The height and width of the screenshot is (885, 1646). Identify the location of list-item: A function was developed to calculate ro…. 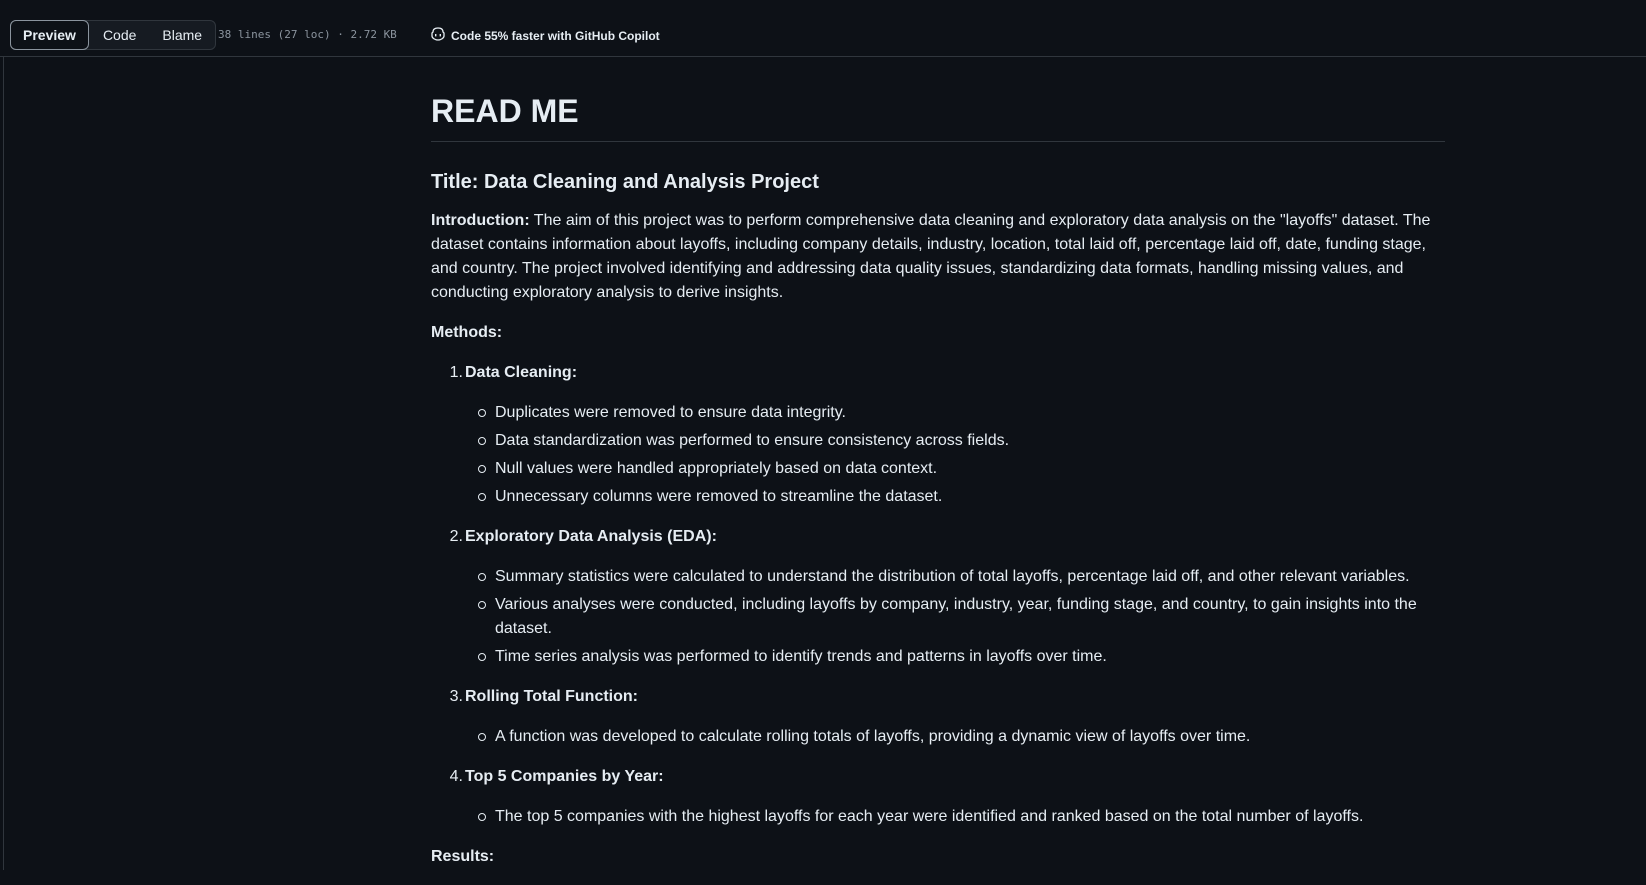
(961, 737).